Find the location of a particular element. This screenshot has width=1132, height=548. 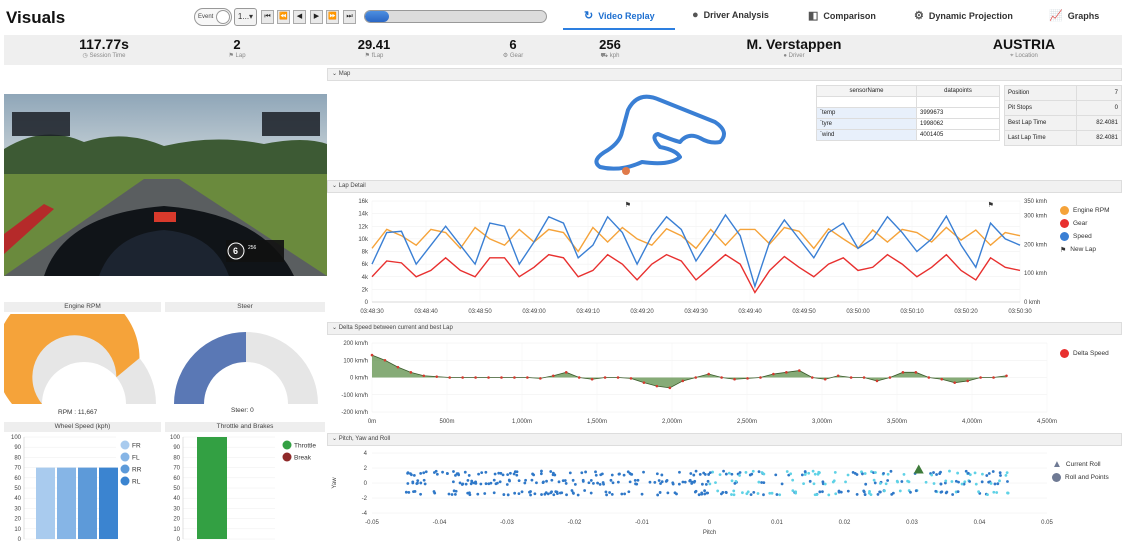

legend-label: FR is located at coordinates (136, 446).